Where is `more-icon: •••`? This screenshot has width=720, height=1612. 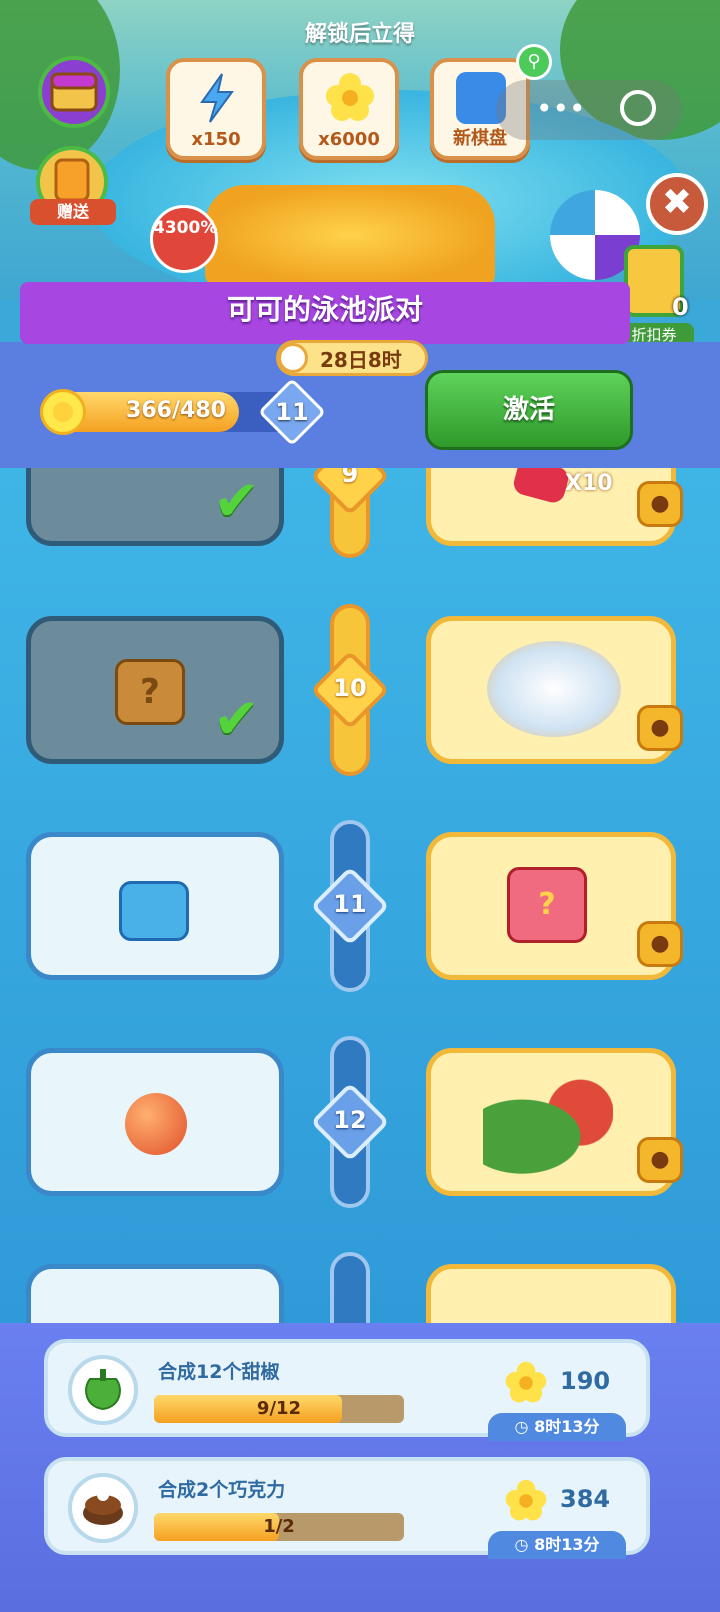 more-icon: ••• is located at coordinates (561, 108).